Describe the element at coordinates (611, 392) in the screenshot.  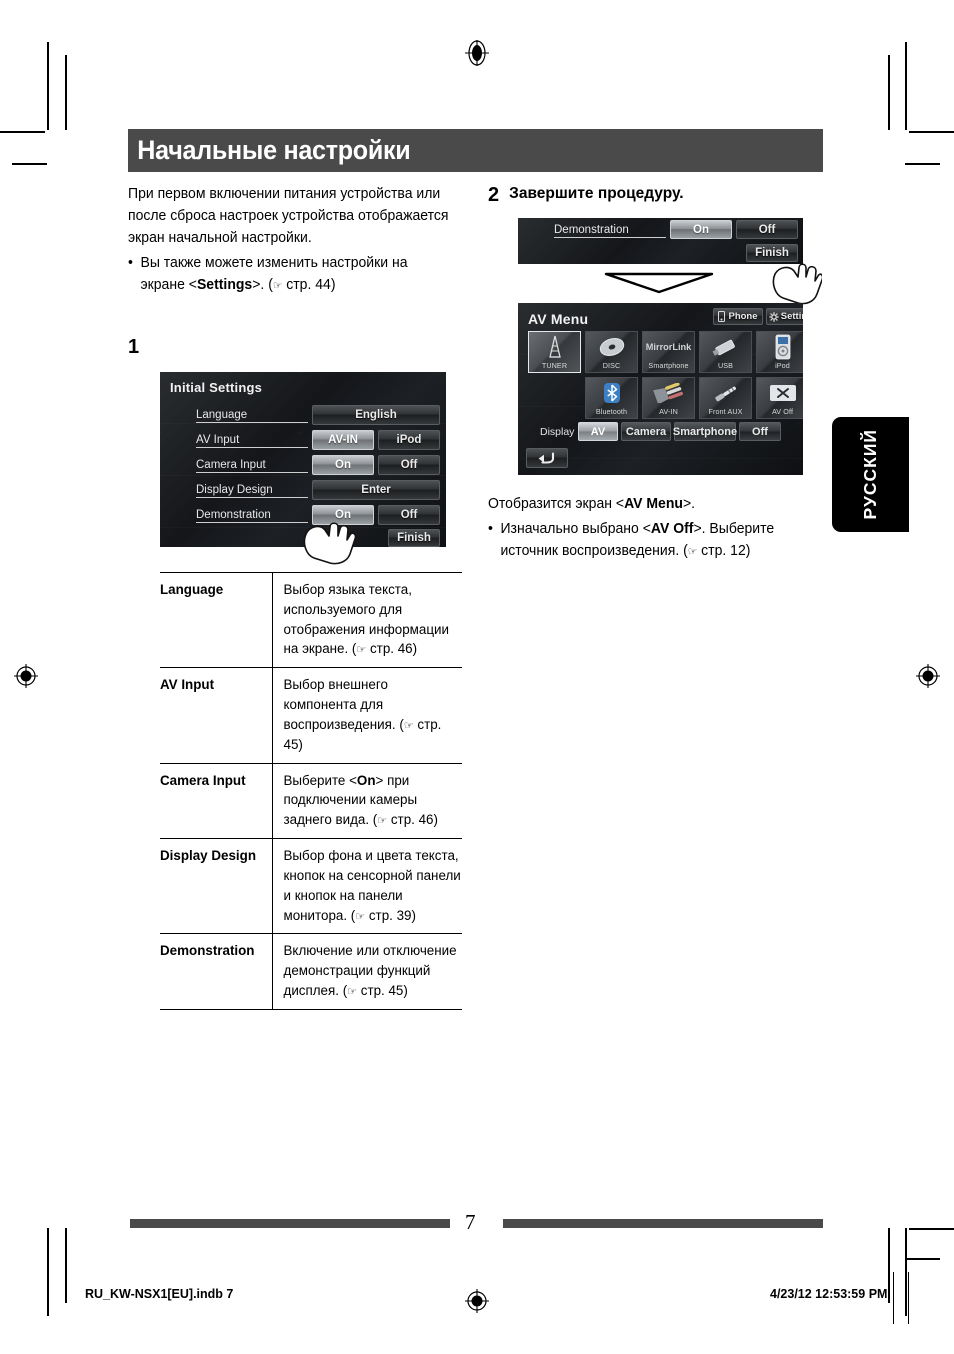
I see `bluetooth-icon` at that location.